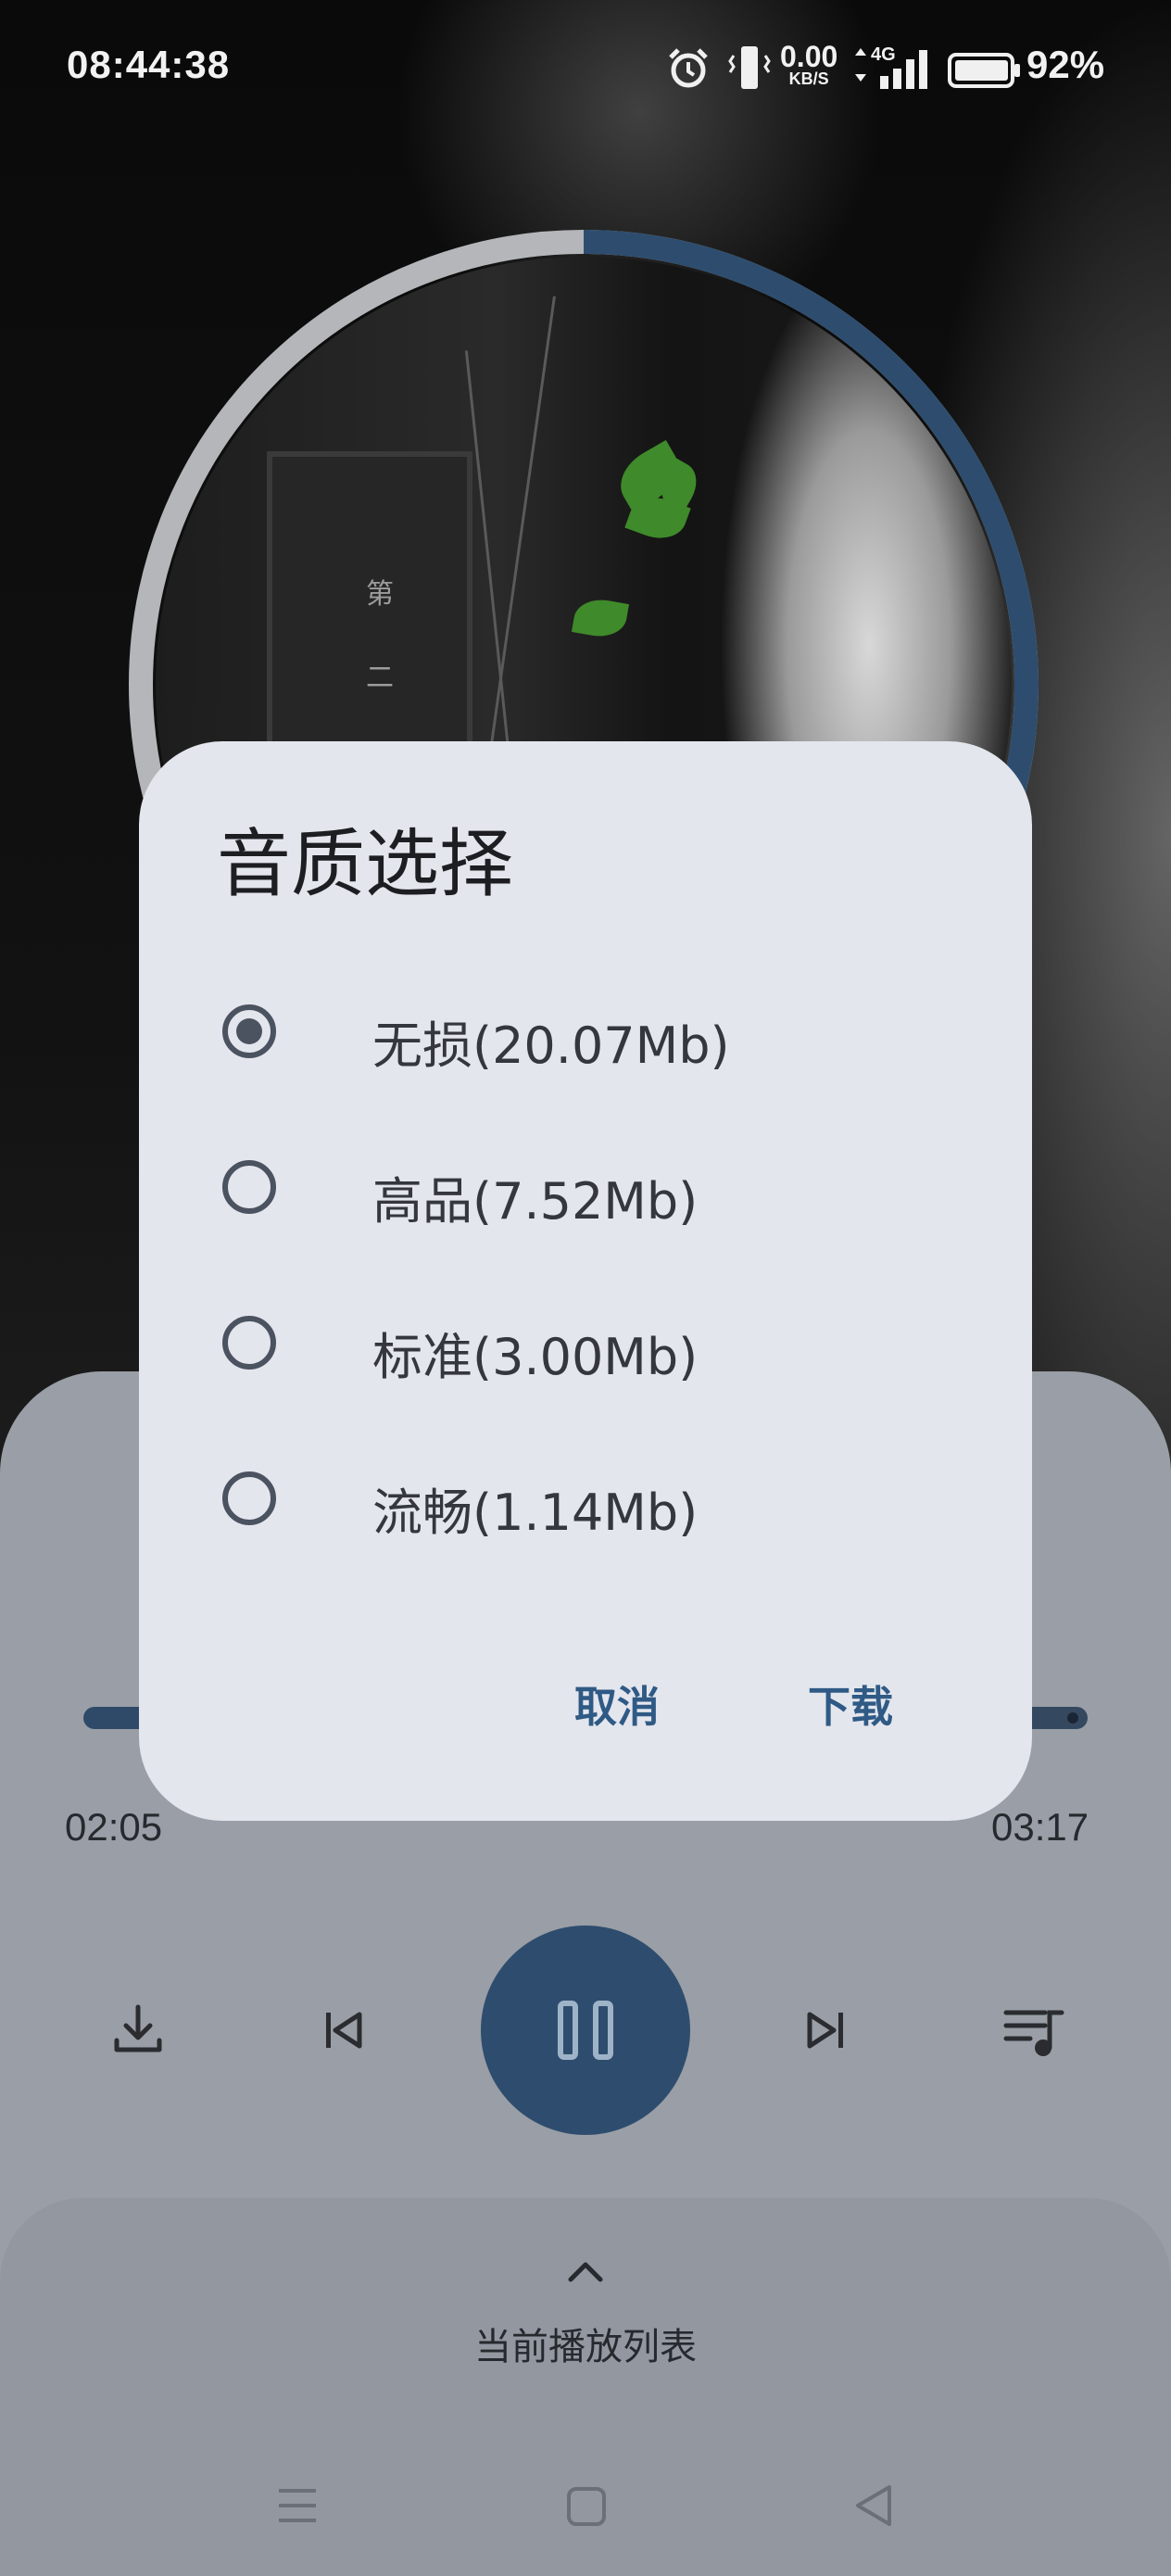 The height and width of the screenshot is (2576, 1171). Describe the element at coordinates (551, 1046) in the screenshot. I see `option-label: 无损(20.07Mb)` at that location.